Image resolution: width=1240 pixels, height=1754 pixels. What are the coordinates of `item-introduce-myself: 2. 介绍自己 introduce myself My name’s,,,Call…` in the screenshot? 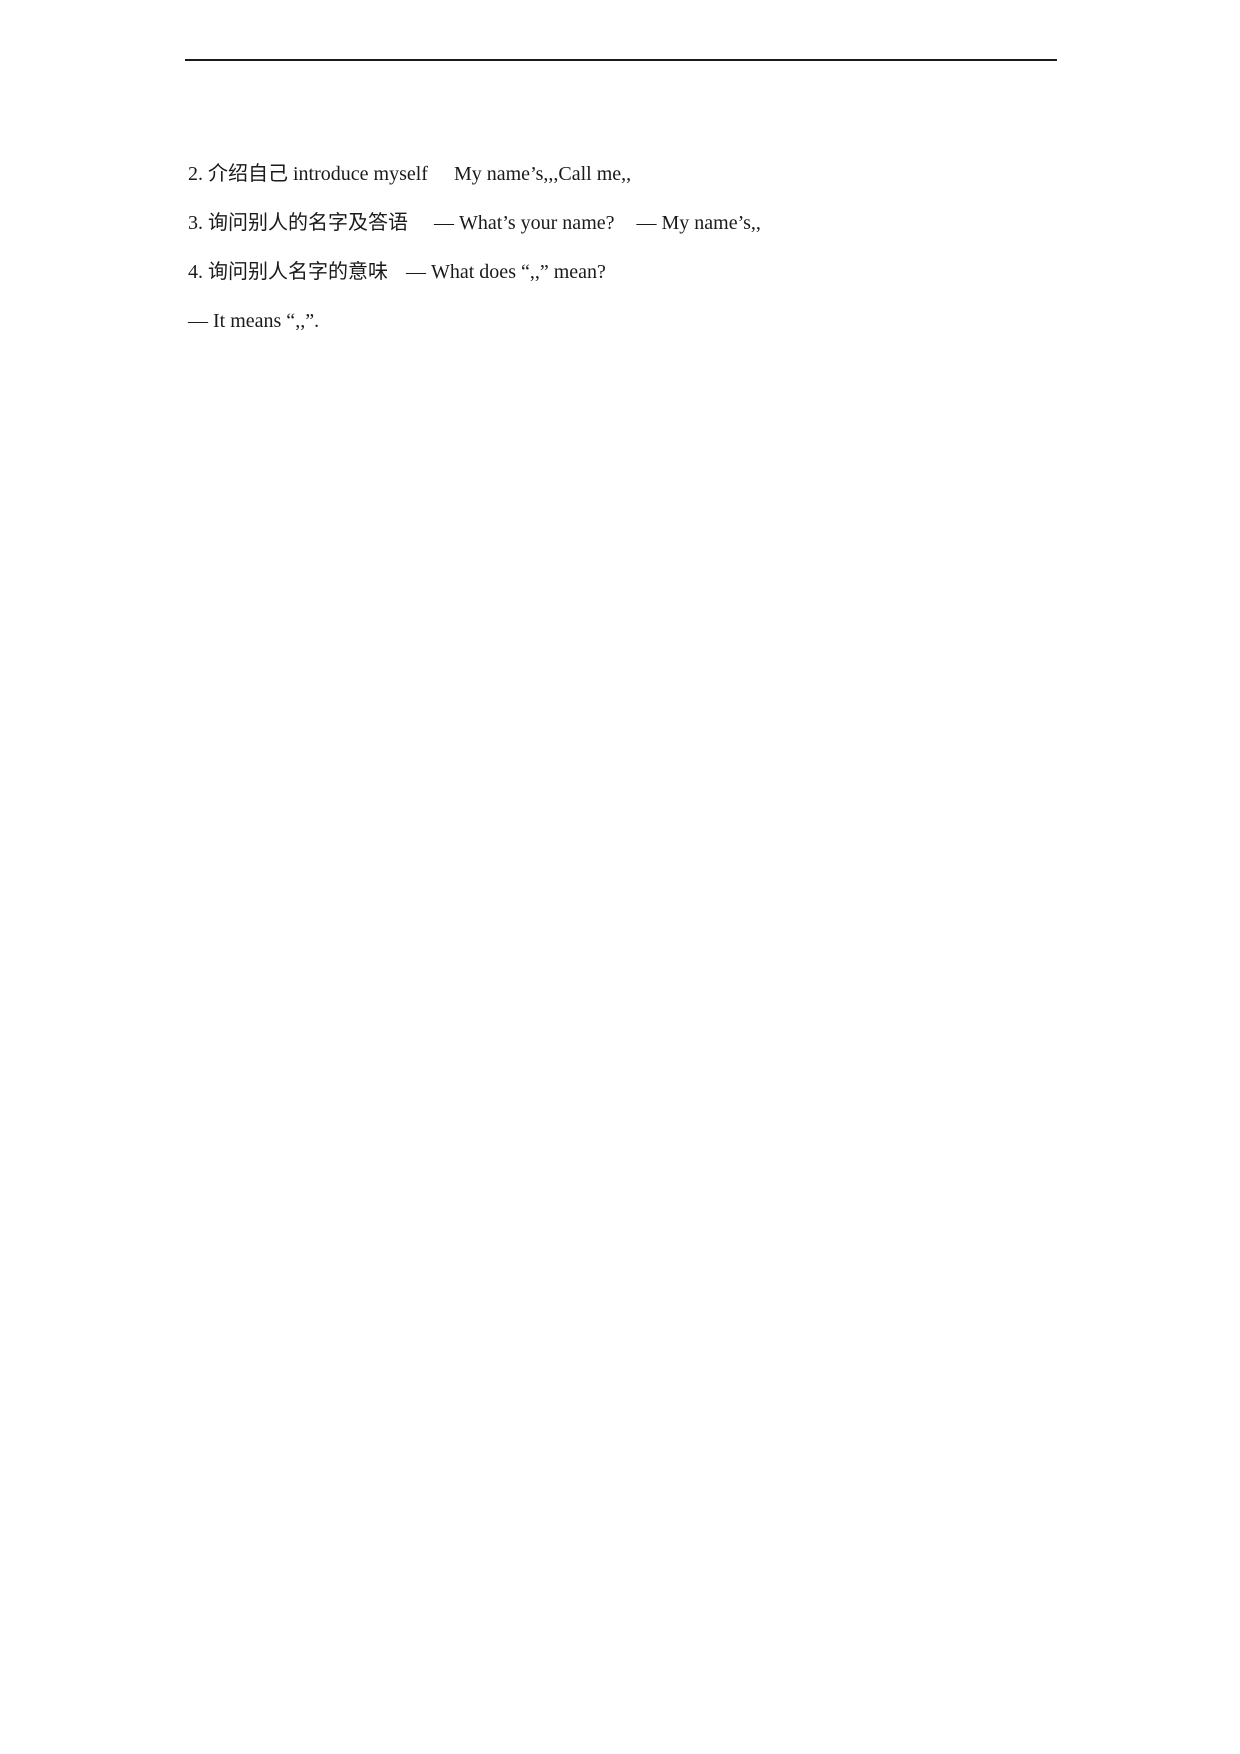 It's located at (623, 174).